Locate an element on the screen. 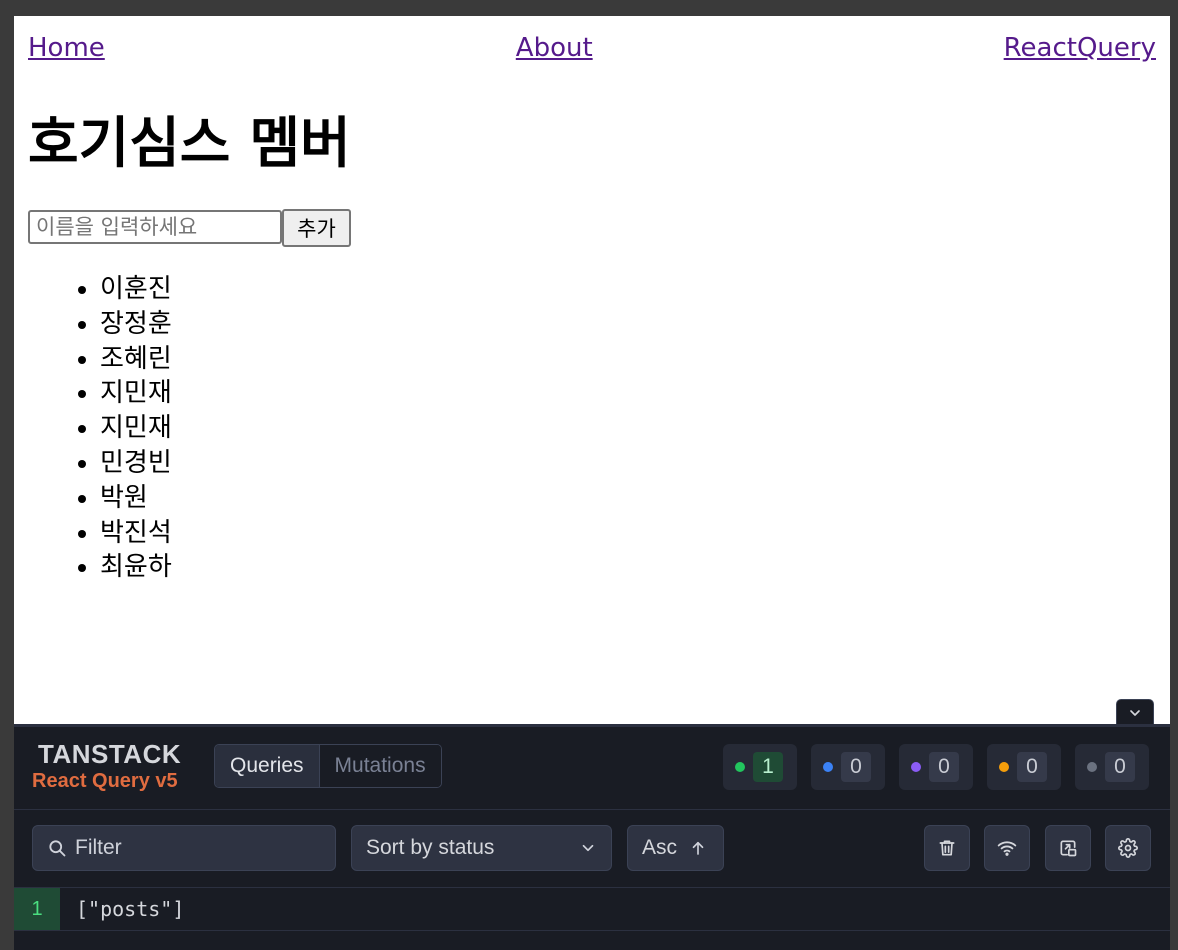 The height and width of the screenshot is (950, 1178). pip-mode-button is located at coordinates (1068, 848).